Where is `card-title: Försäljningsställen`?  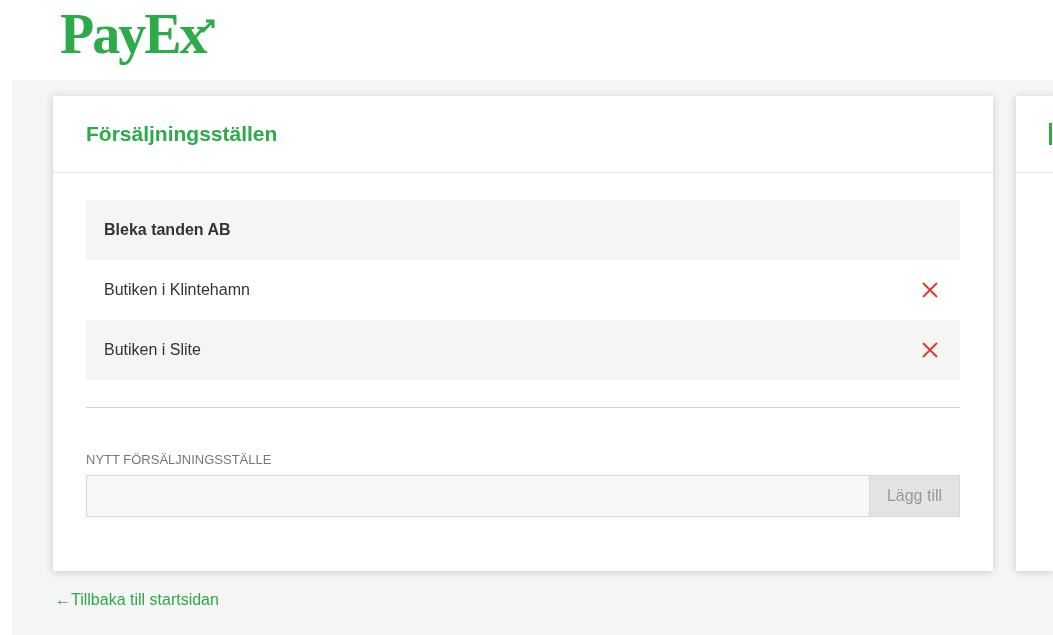
card-title: Försäljningsställen is located at coordinates (523, 134).